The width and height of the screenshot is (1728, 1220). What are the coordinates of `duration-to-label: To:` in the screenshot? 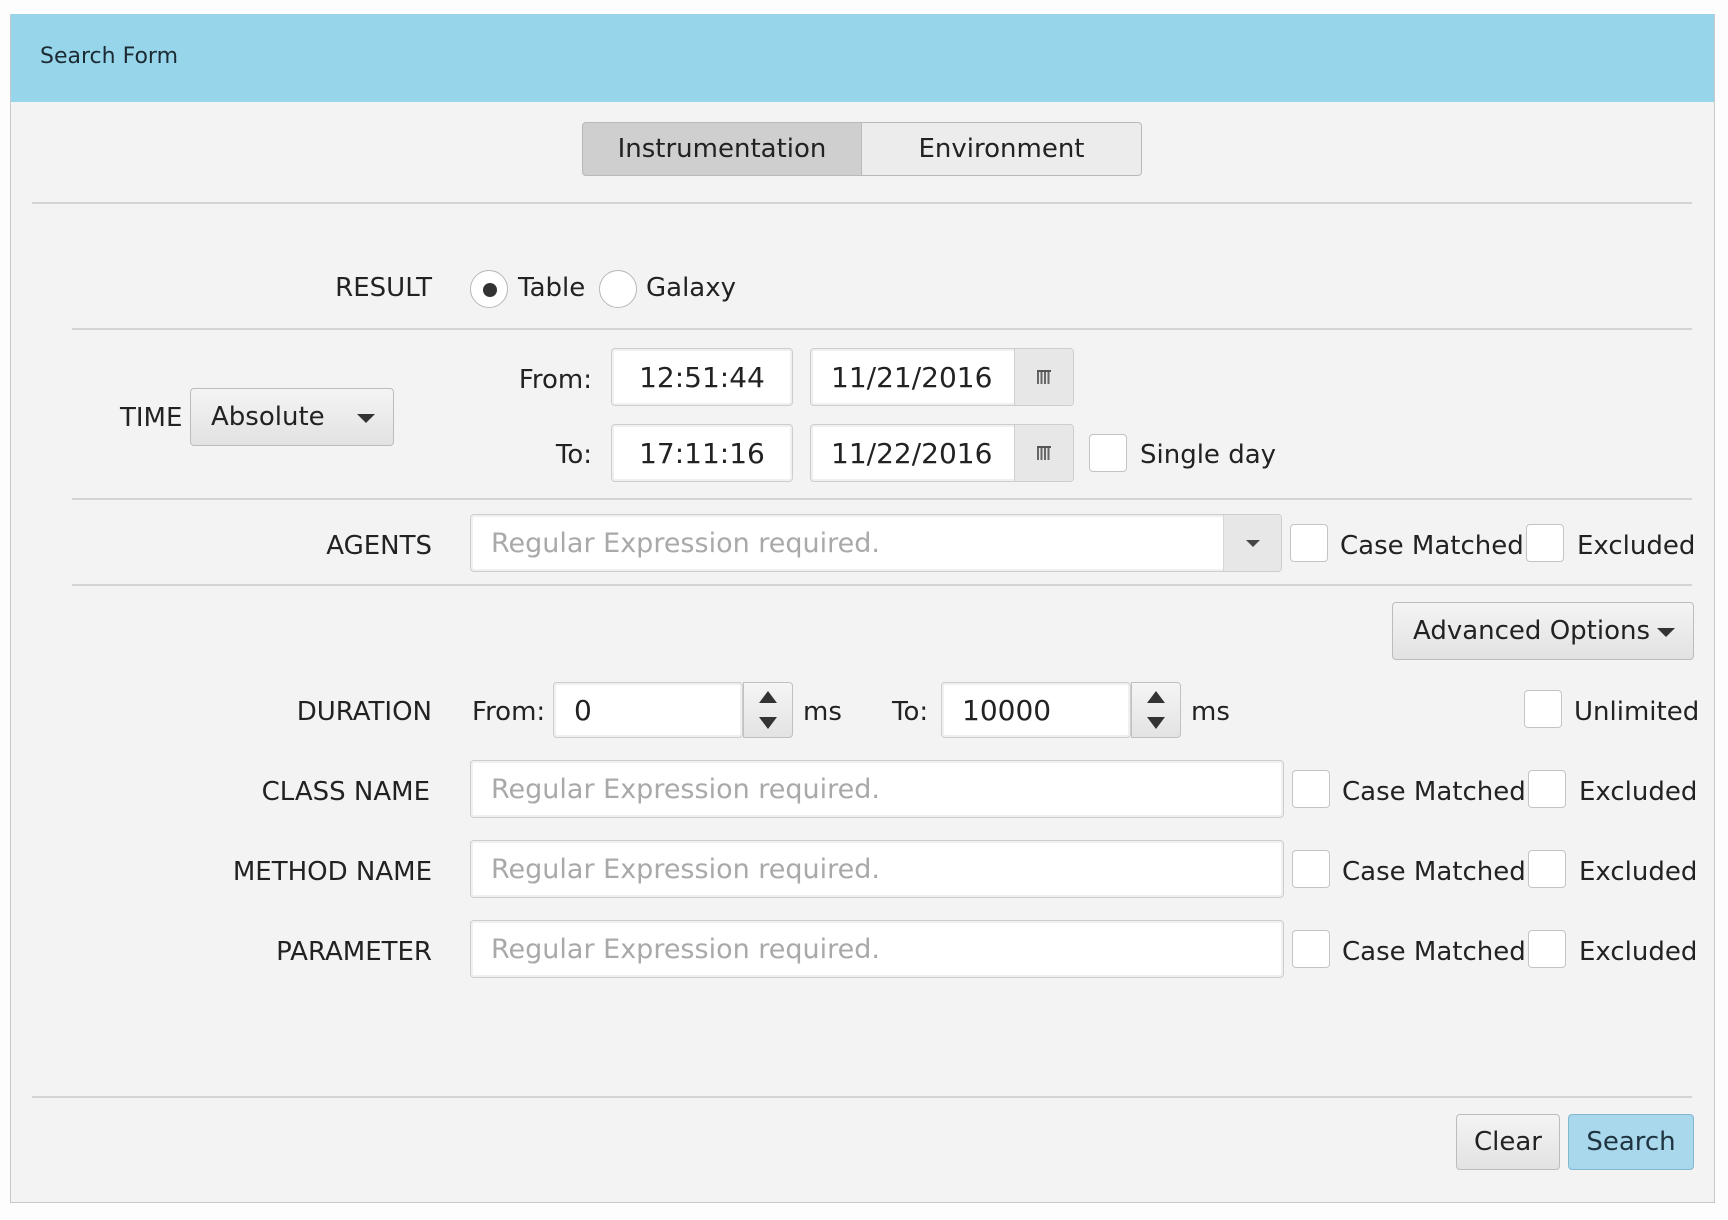 It's located at (910, 712).